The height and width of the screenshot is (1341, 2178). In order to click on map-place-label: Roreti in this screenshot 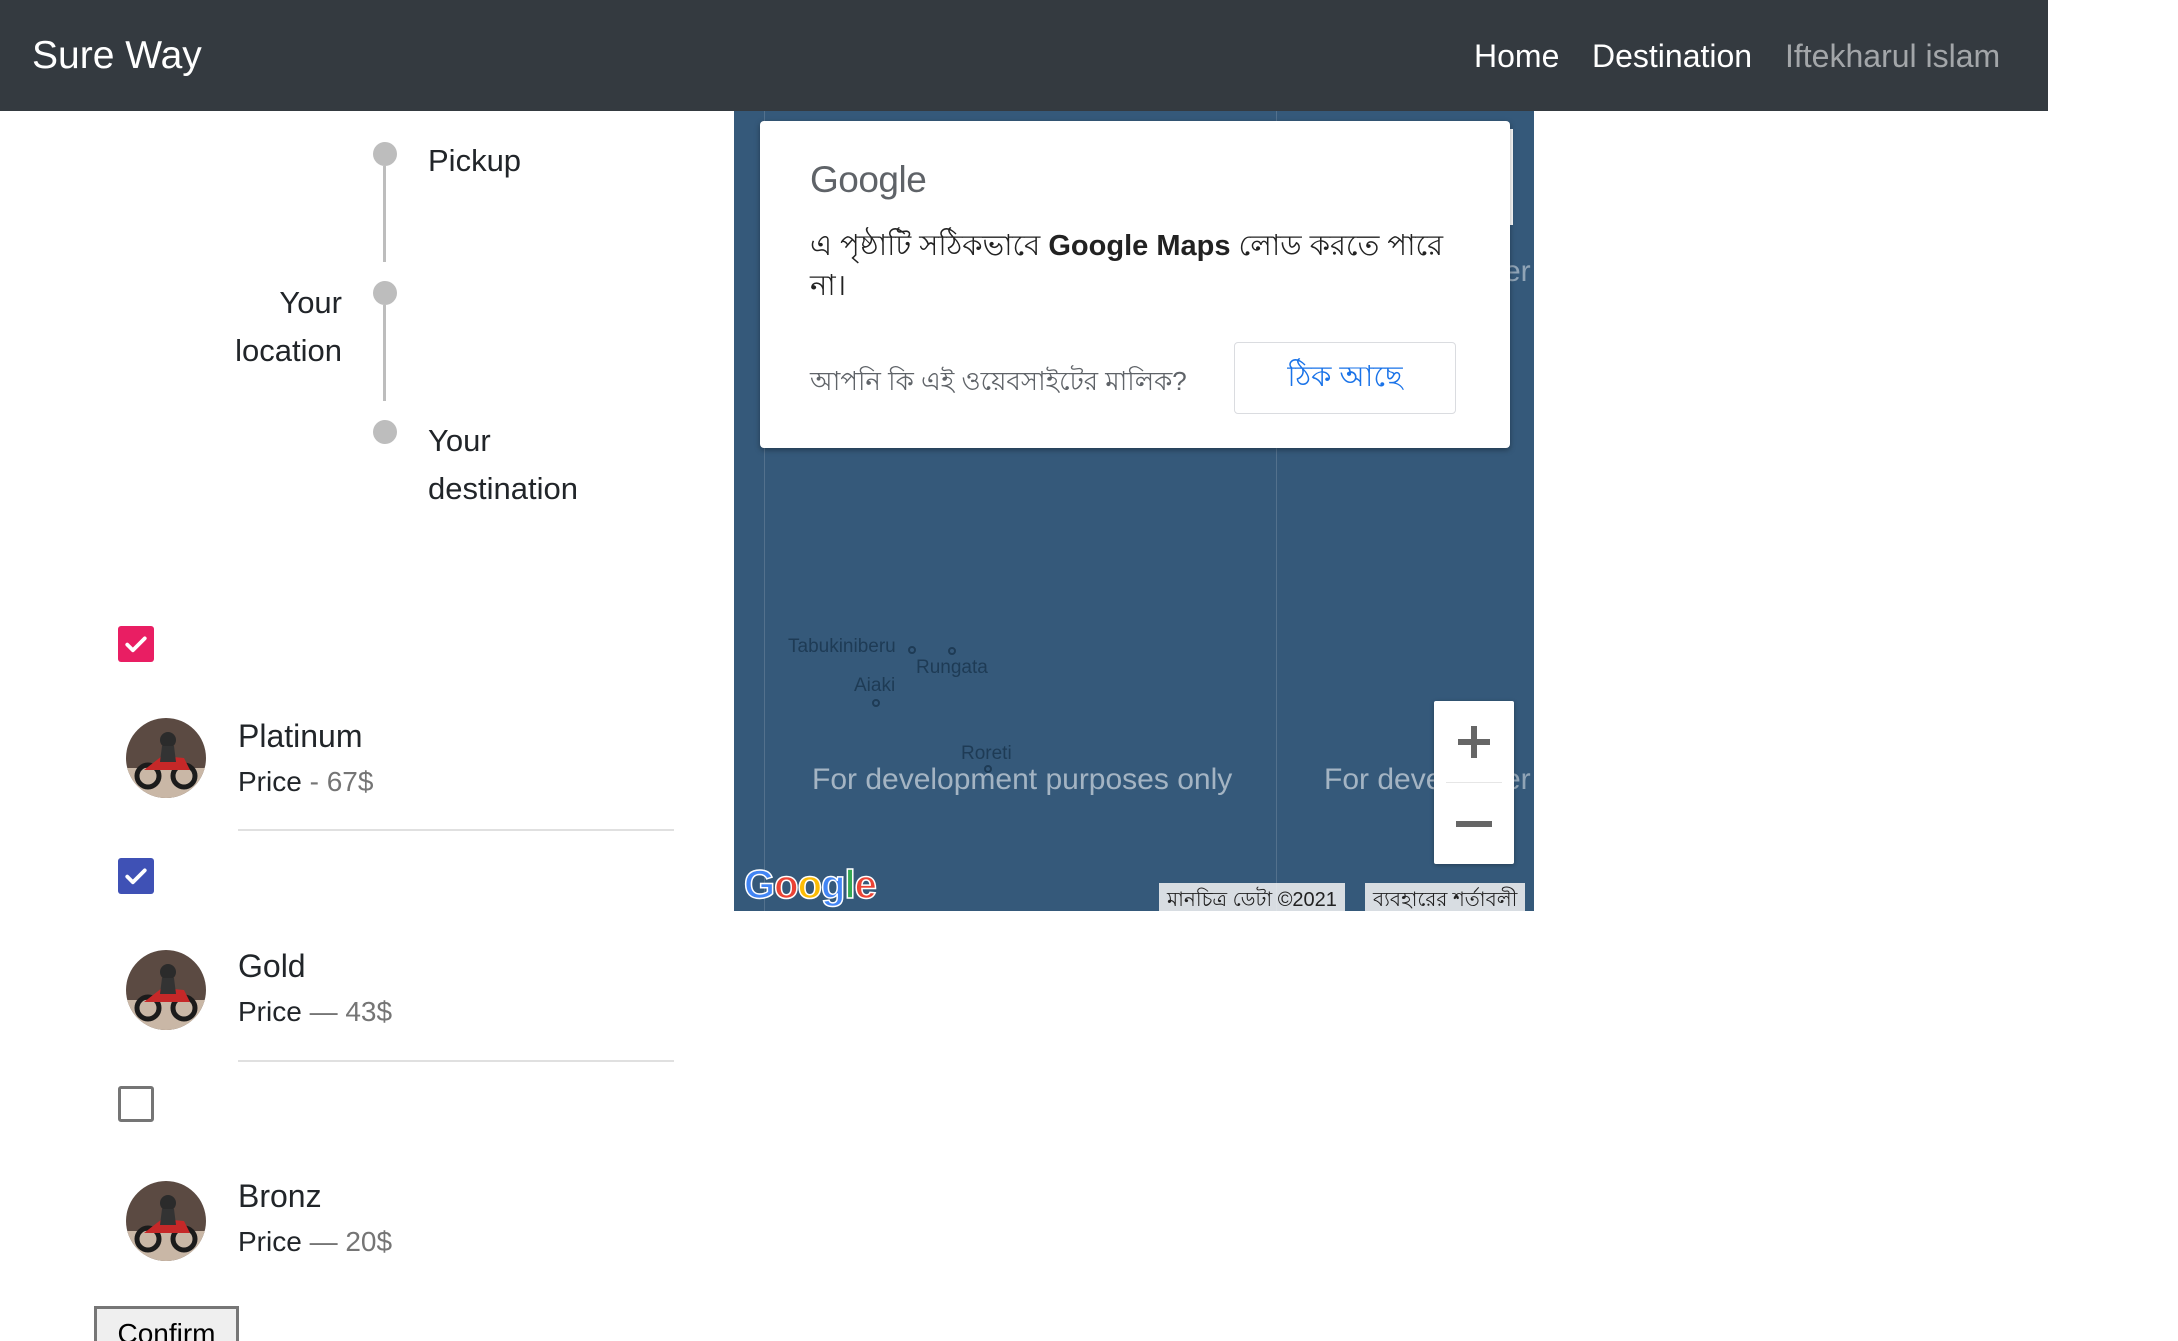, I will do `click(986, 753)`.